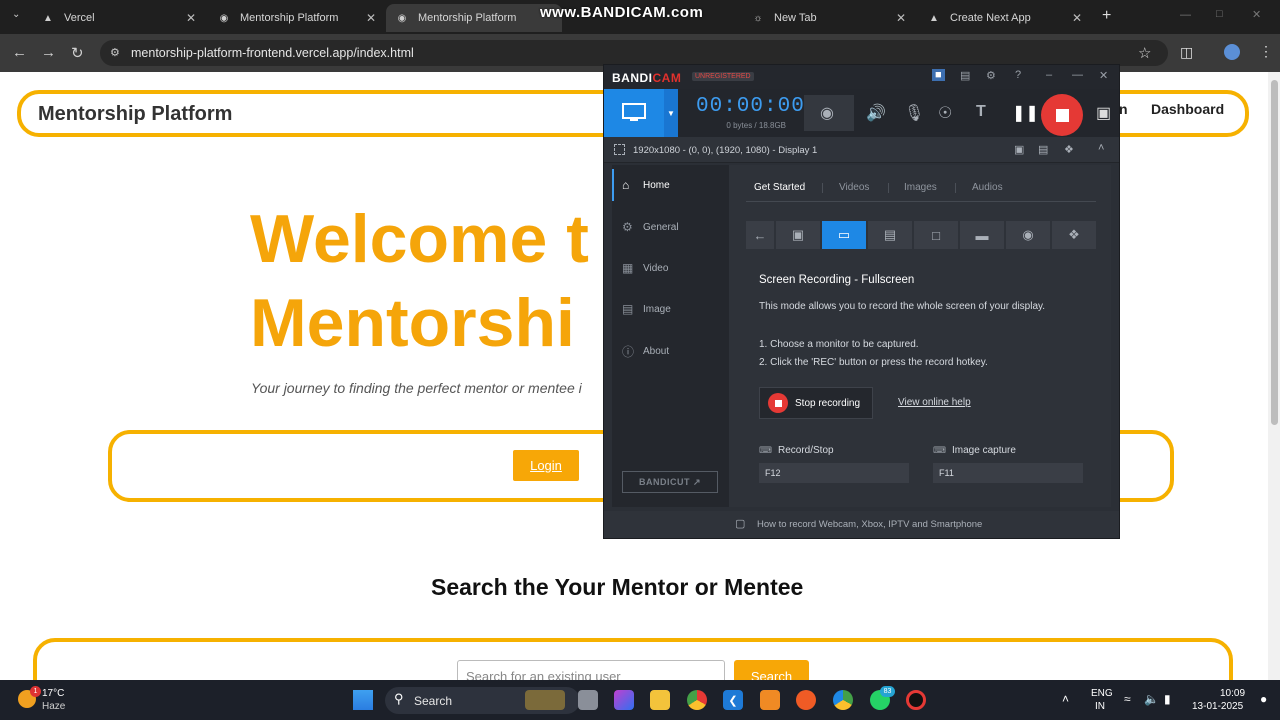 The height and width of the screenshot is (720, 1280). What do you see at coordinates (115, 52) in the screenshot?
I see `site-info-icon: ⚙` at bounding box center [115, 52].